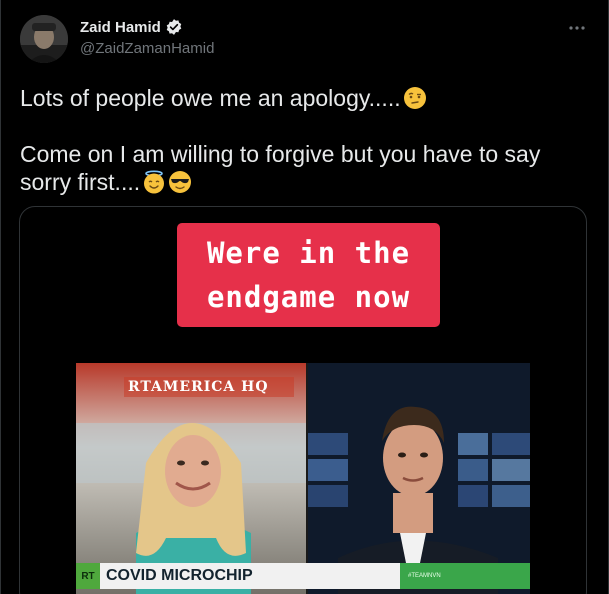 This screenshot has height=594, width=609. I want to click on avatar-photo-icon, so click(44, 39).